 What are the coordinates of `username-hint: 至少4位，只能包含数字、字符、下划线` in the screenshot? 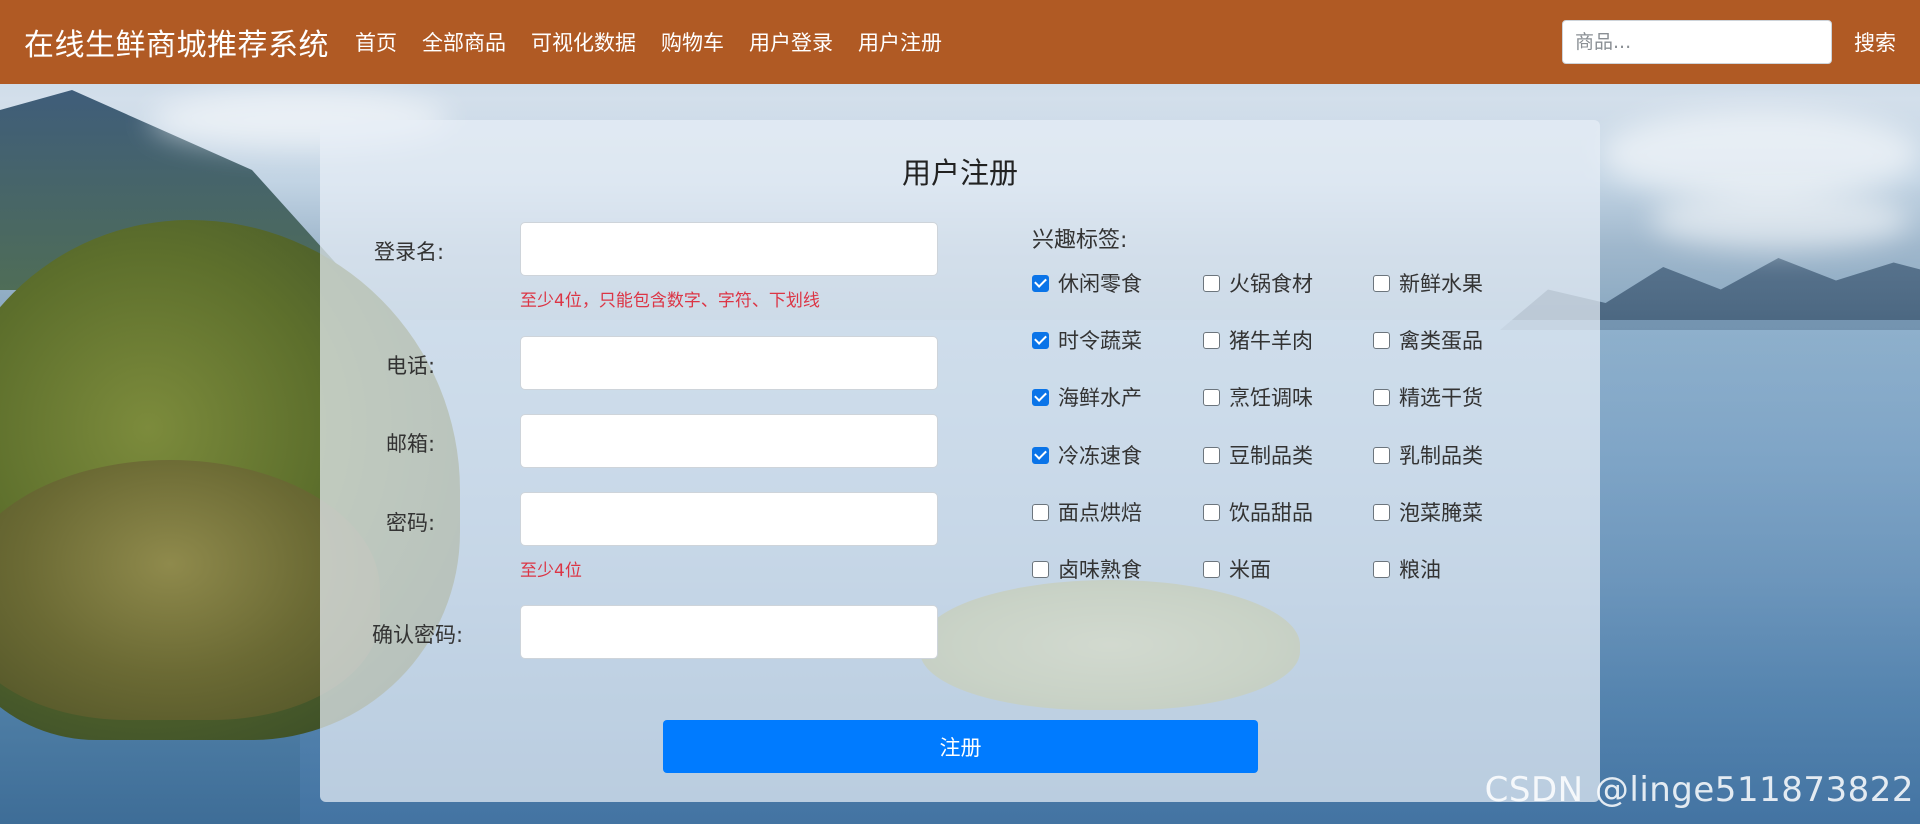 It's located at (670, 301).